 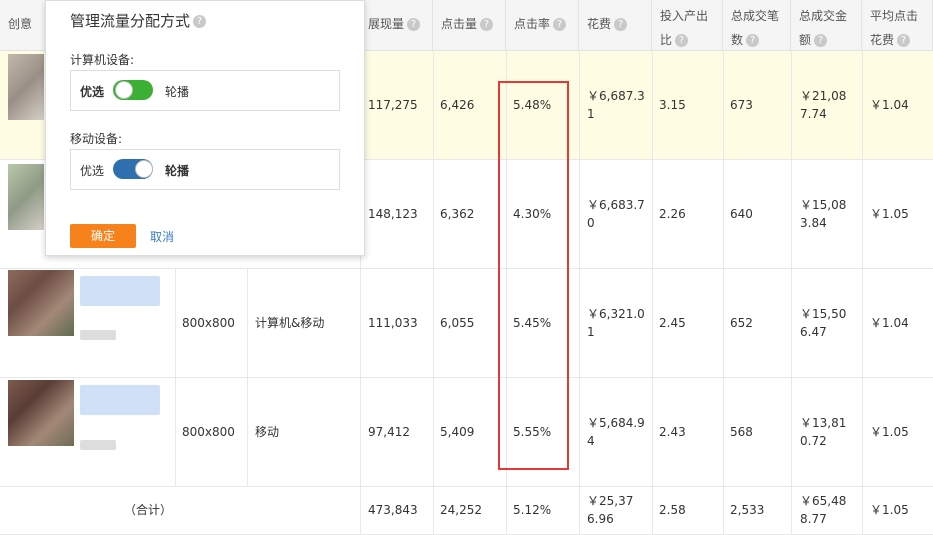 What do you see at coordinates (461, 510) in the screenshot?
I see `total-clicks: 24,252` at bounding box center [461, 510].